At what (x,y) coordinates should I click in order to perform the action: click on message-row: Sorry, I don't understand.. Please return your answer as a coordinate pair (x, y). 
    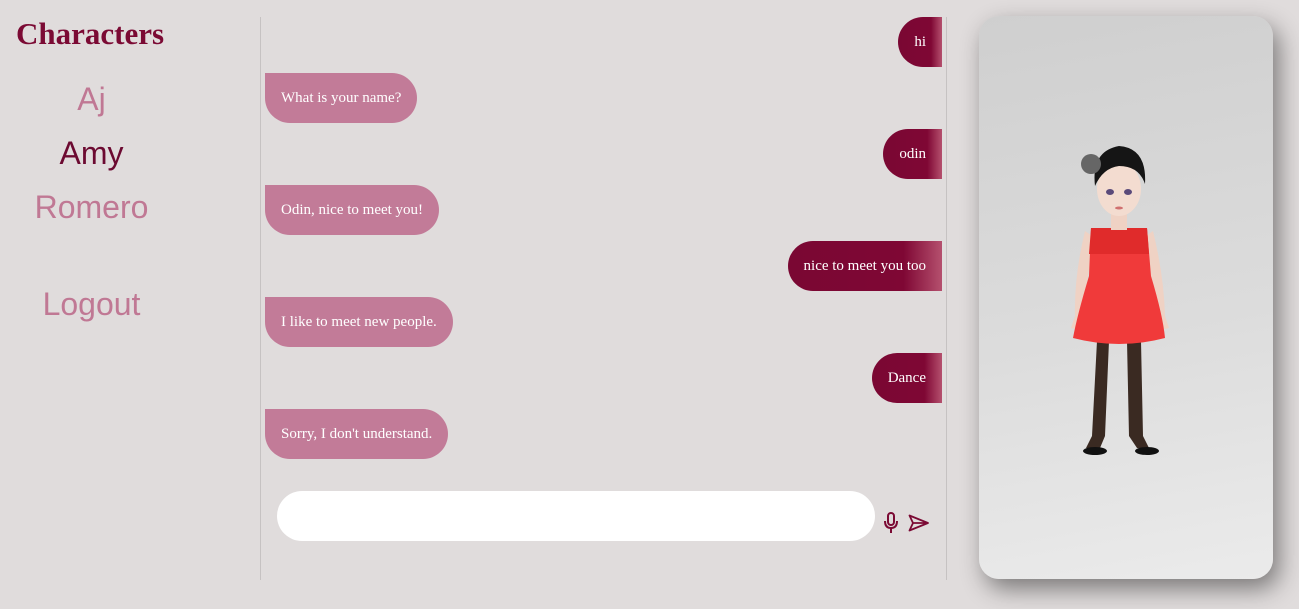
    Looking at the image, I should click on (603, 434).